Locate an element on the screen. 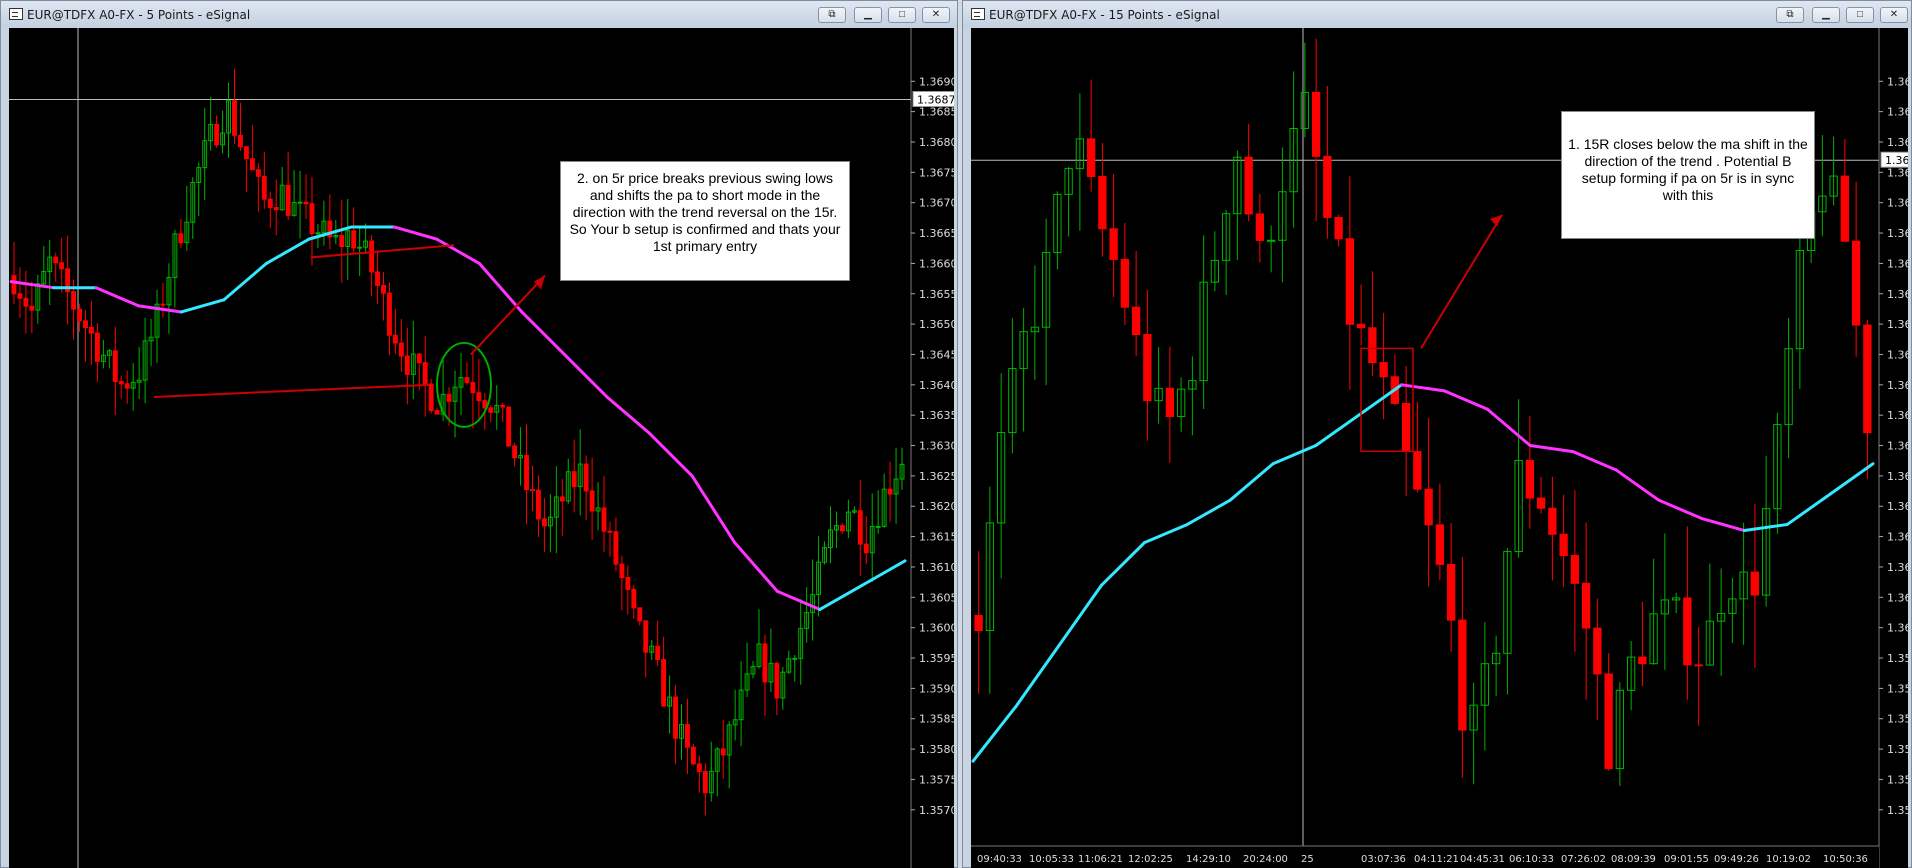 This screenshot has height=868, width=1912. left-window-title: EUR@TDFX A0-FX - 5 Points - eSignal is located at coordinates (139, 15).